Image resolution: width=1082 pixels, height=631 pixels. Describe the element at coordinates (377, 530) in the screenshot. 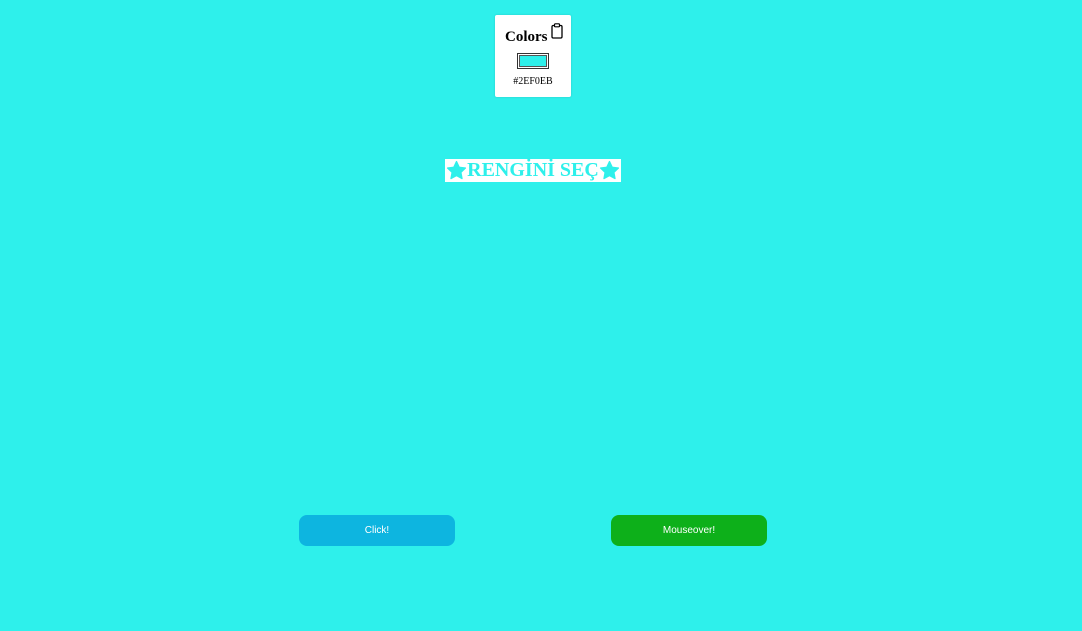

I see `click-button: Click!` at that location.